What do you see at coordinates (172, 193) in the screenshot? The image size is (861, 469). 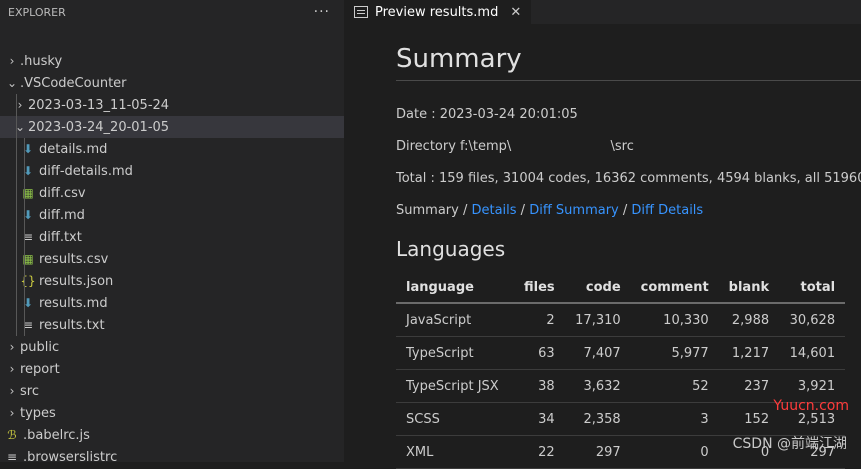 I see `tree-item: ▦ diff.csv` at bounding box center [172, 193].